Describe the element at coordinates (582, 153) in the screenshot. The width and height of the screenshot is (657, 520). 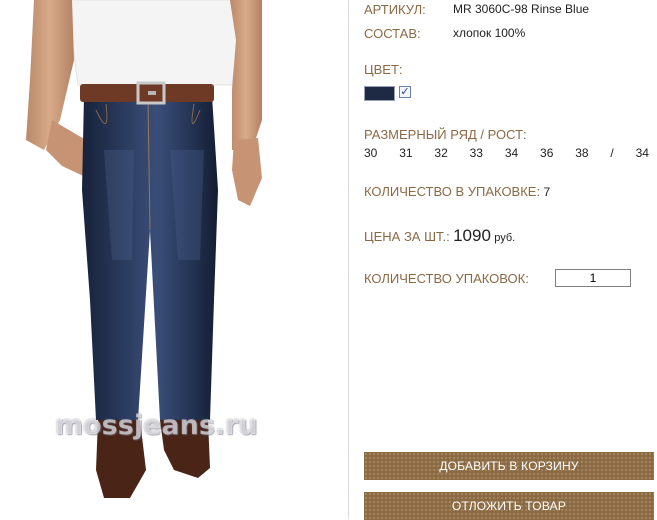
I see `size-item: 38` at that location.